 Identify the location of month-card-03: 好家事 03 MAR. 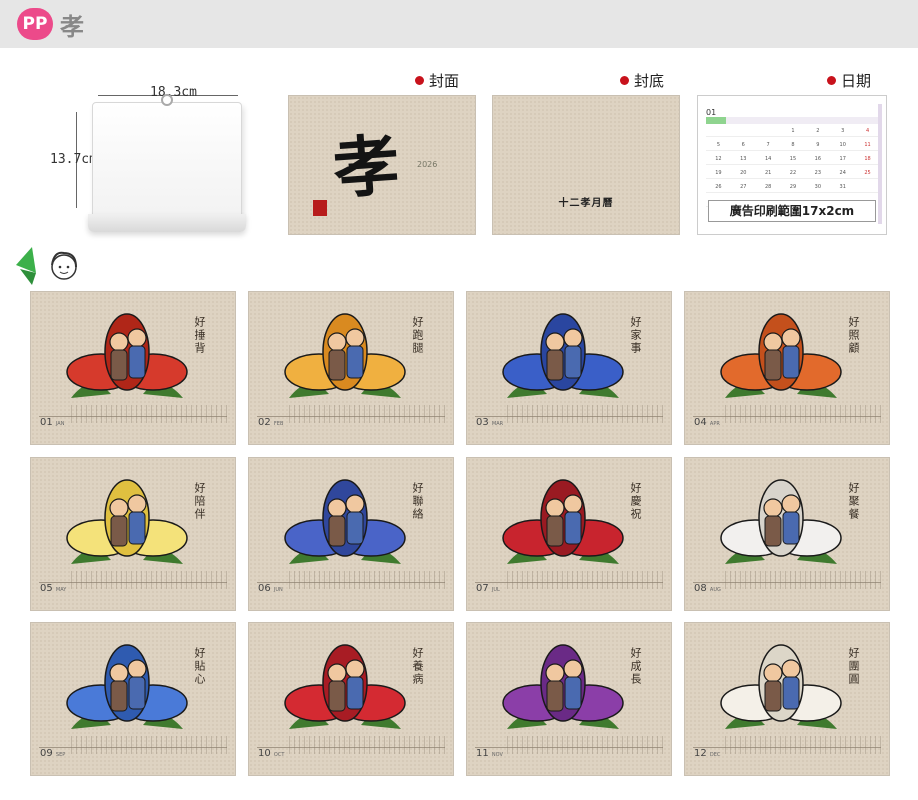
(569, 368).